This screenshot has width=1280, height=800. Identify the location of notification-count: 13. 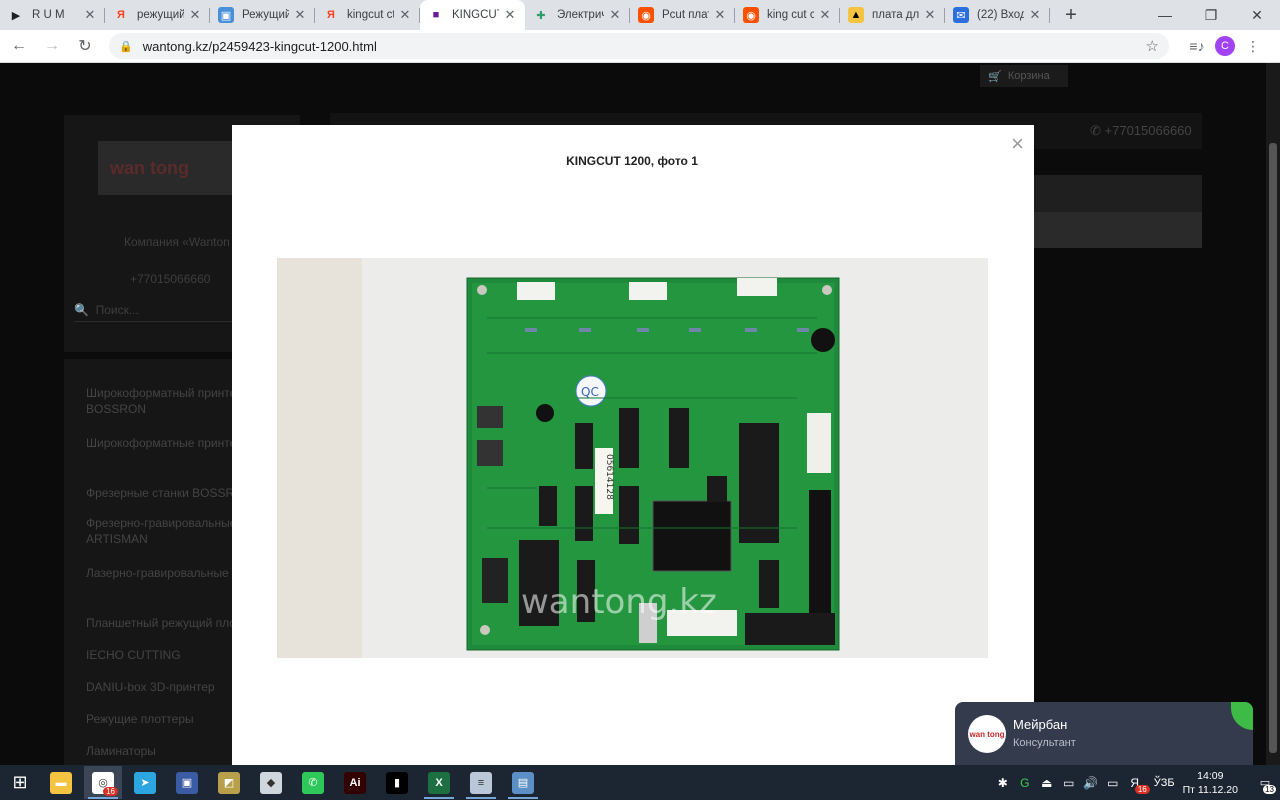
(1269, 789).